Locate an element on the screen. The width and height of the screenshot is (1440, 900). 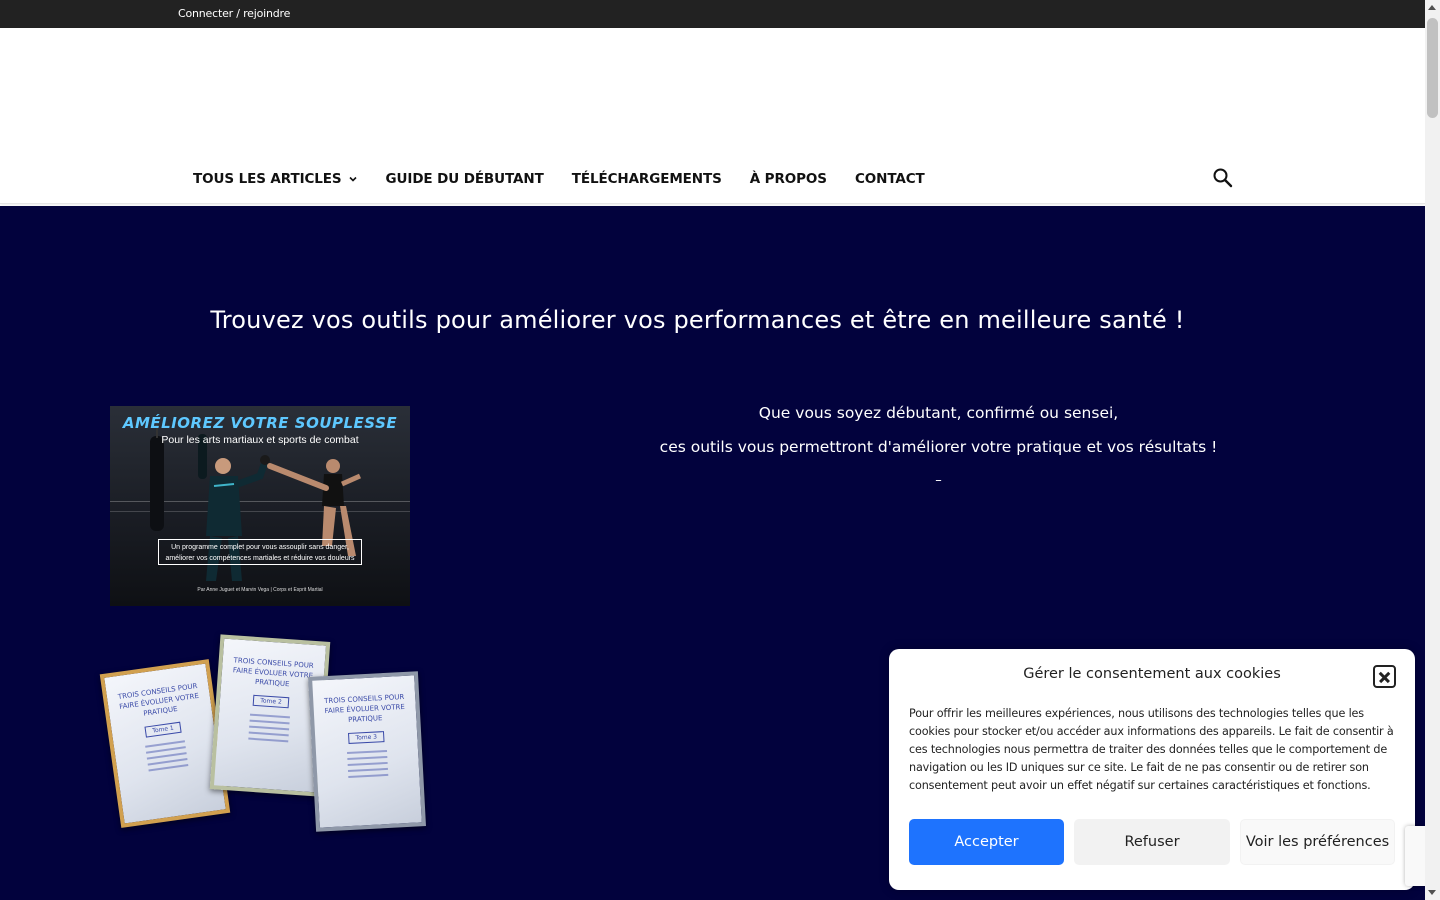
nav-item-all-articles: TOUS LES ARTICLES is located at coordinates (275, 179).